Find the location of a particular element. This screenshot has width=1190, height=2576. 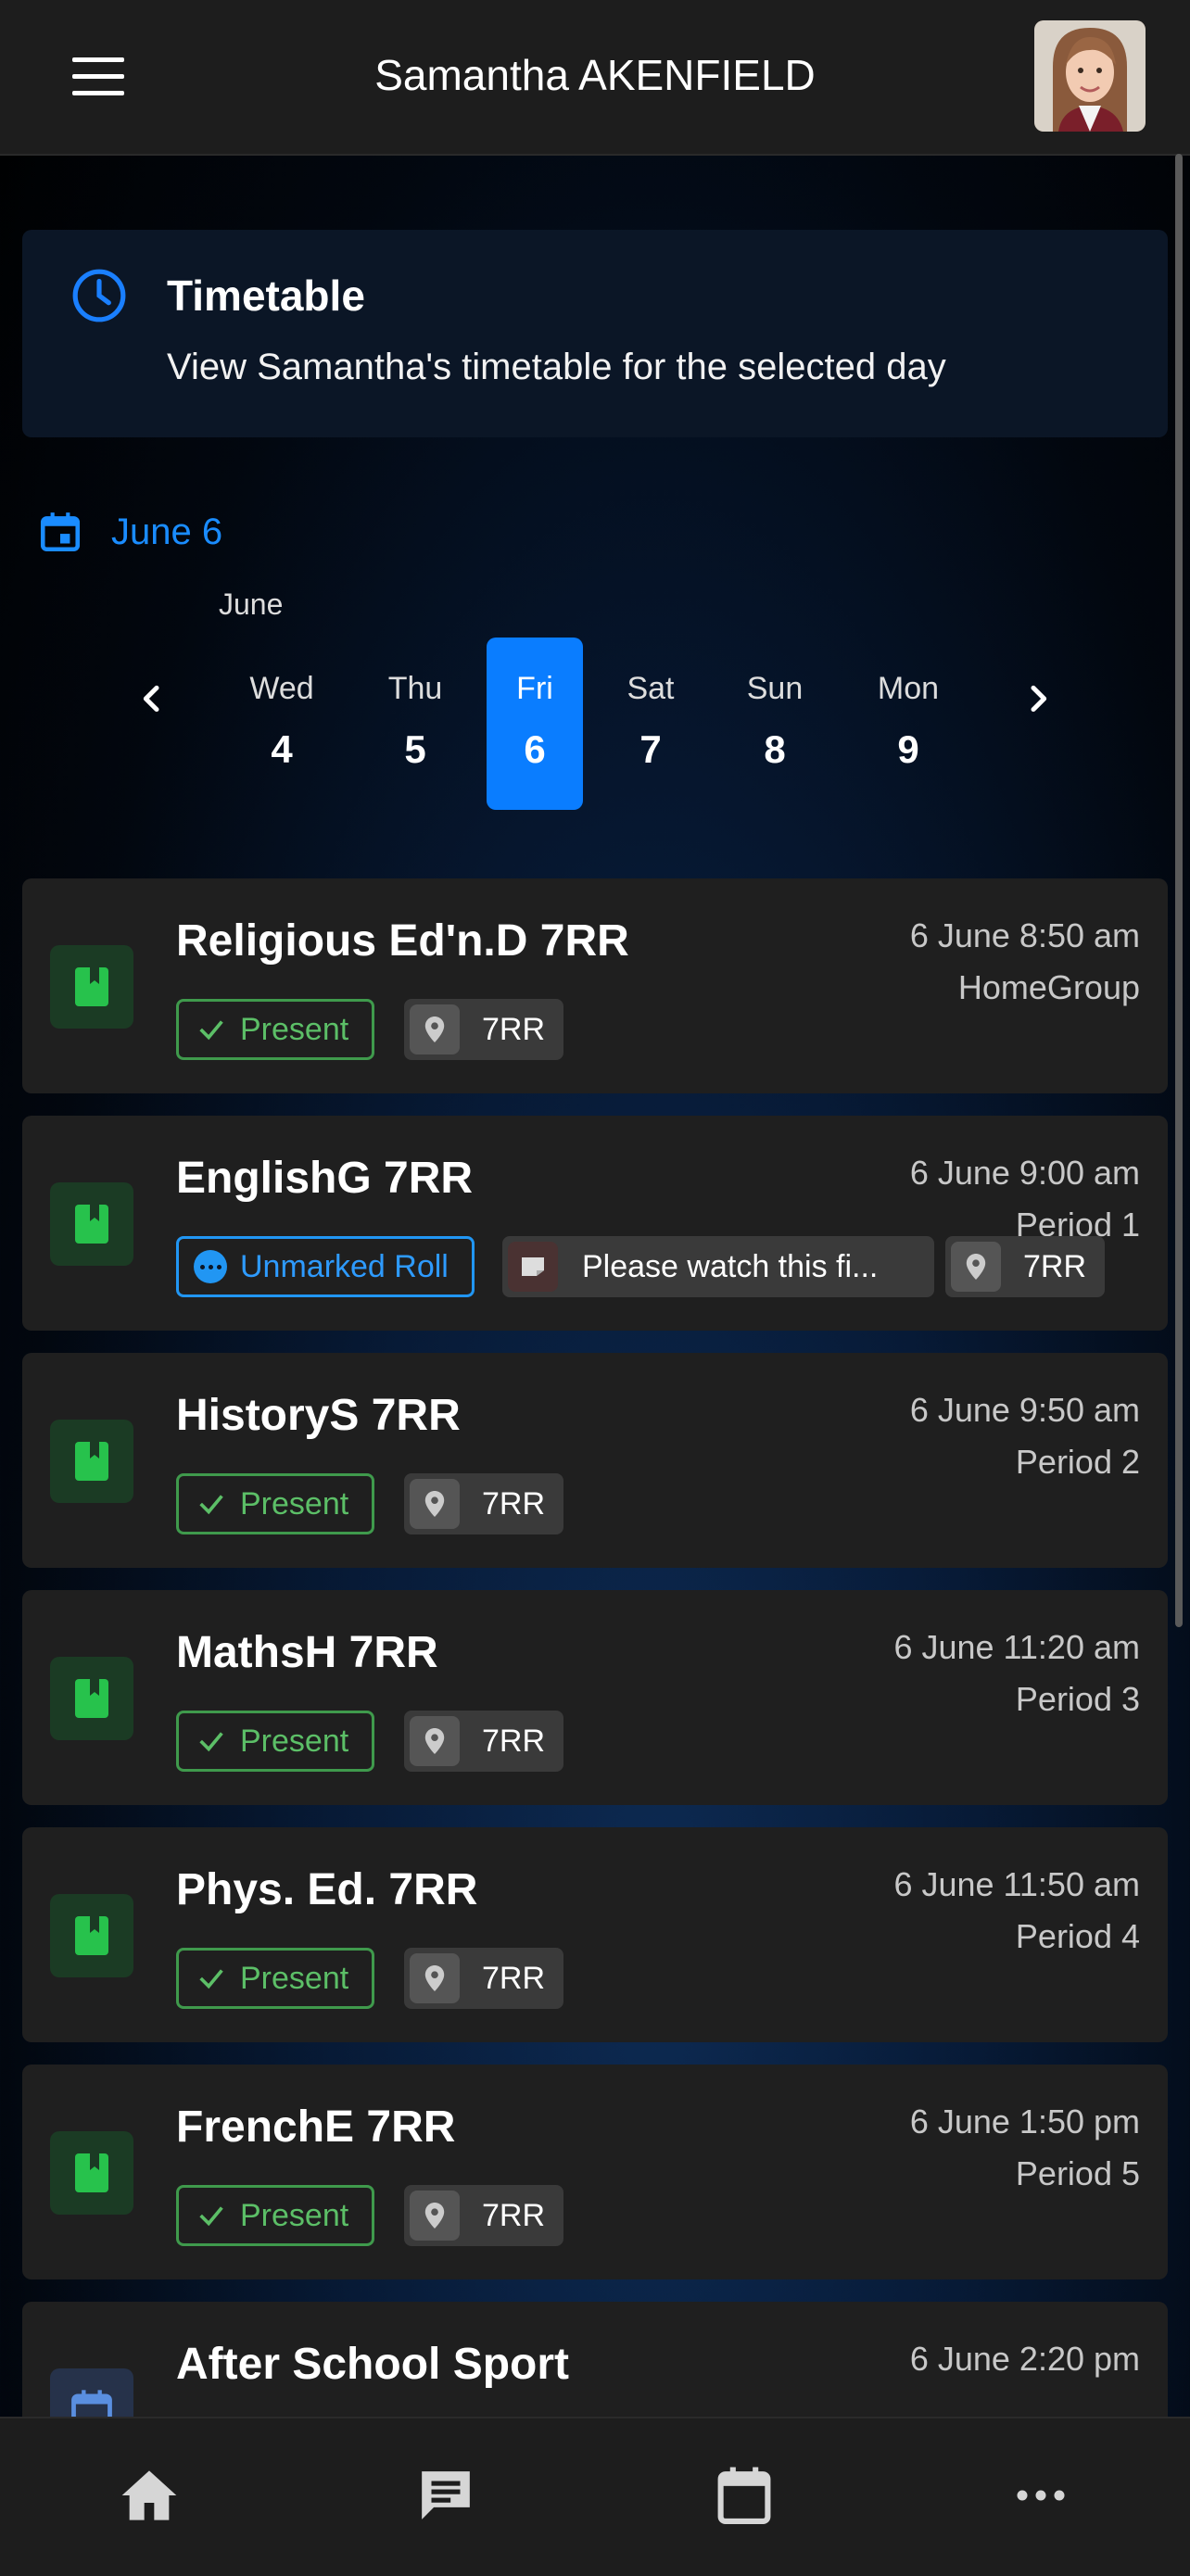

class-subject: MathsH 7RR is located at coordinates (307, 1653).